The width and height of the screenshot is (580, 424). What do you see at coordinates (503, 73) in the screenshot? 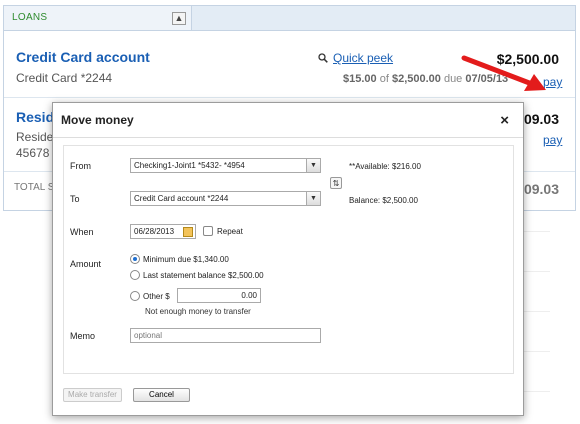
I see `red-arrow-icon` at bounding box center [503, 73].